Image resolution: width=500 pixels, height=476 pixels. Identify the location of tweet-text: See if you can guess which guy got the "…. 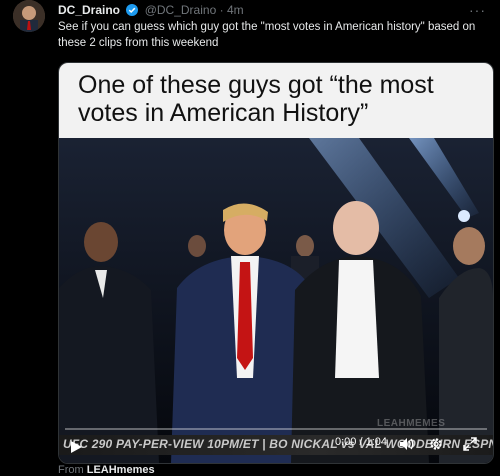
(267, 35).